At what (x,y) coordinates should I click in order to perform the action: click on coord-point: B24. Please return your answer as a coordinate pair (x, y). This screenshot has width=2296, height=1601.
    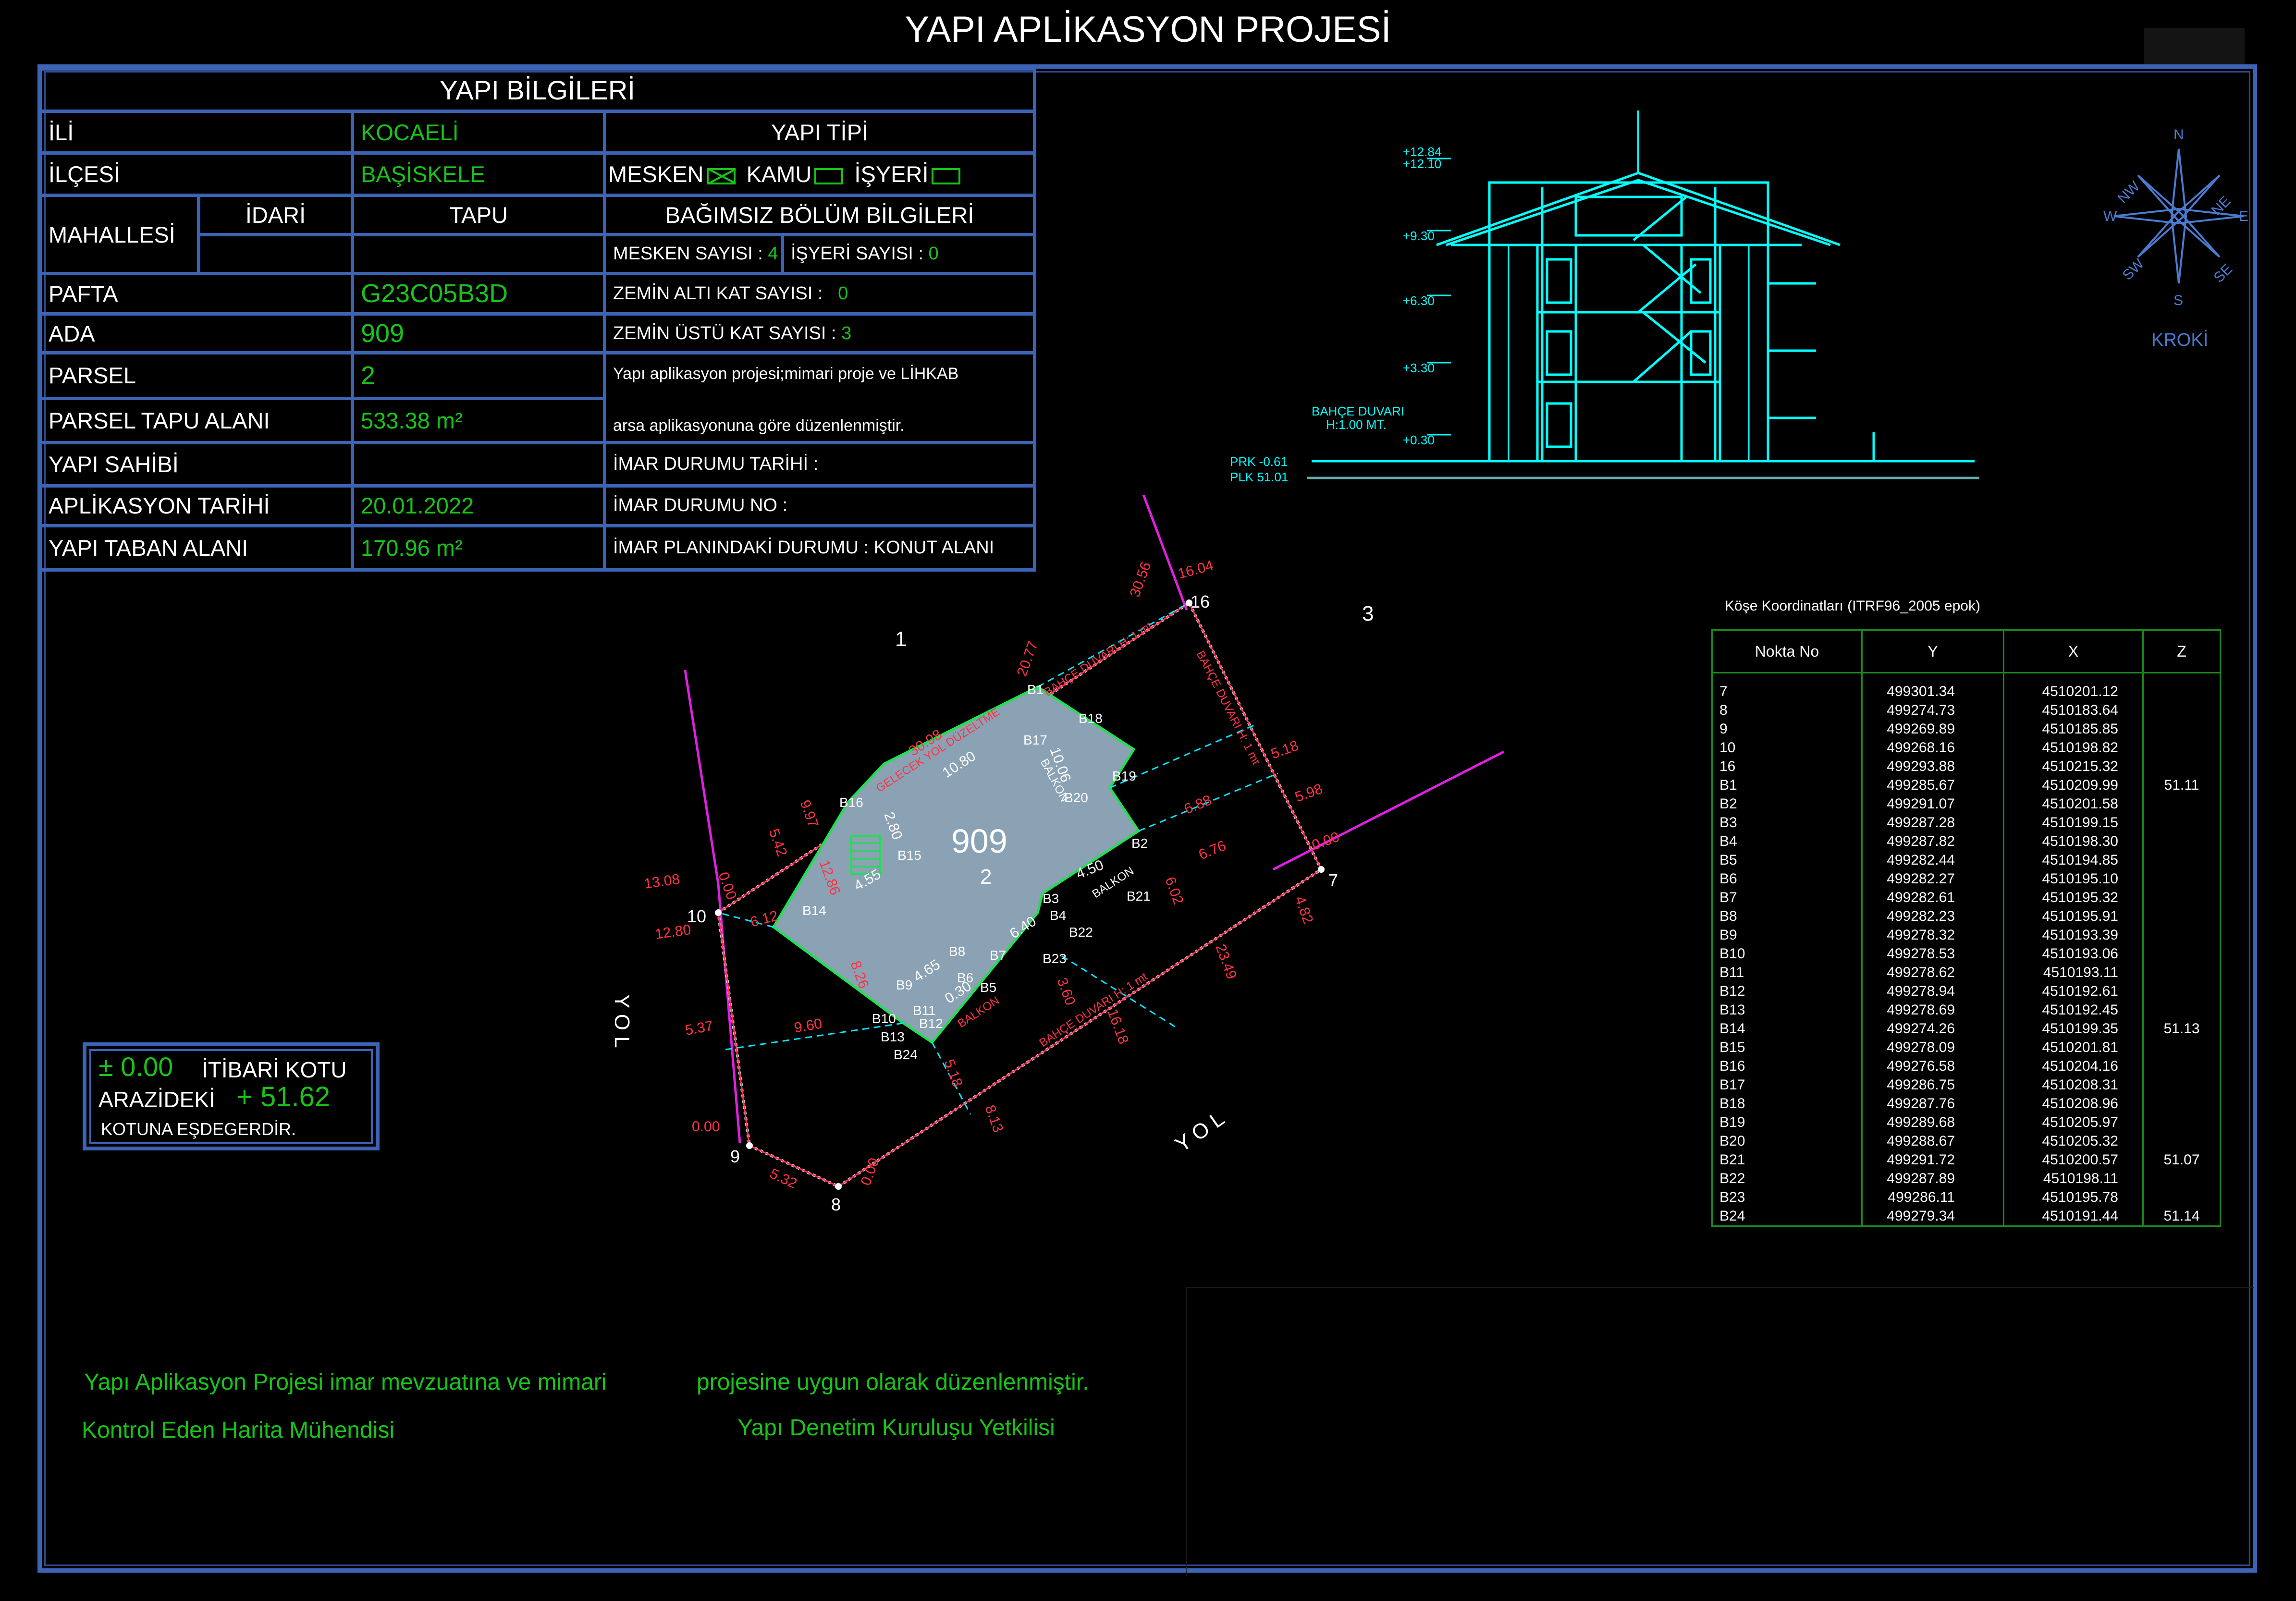
    Looking at the image, I should click on (1787, 1217).